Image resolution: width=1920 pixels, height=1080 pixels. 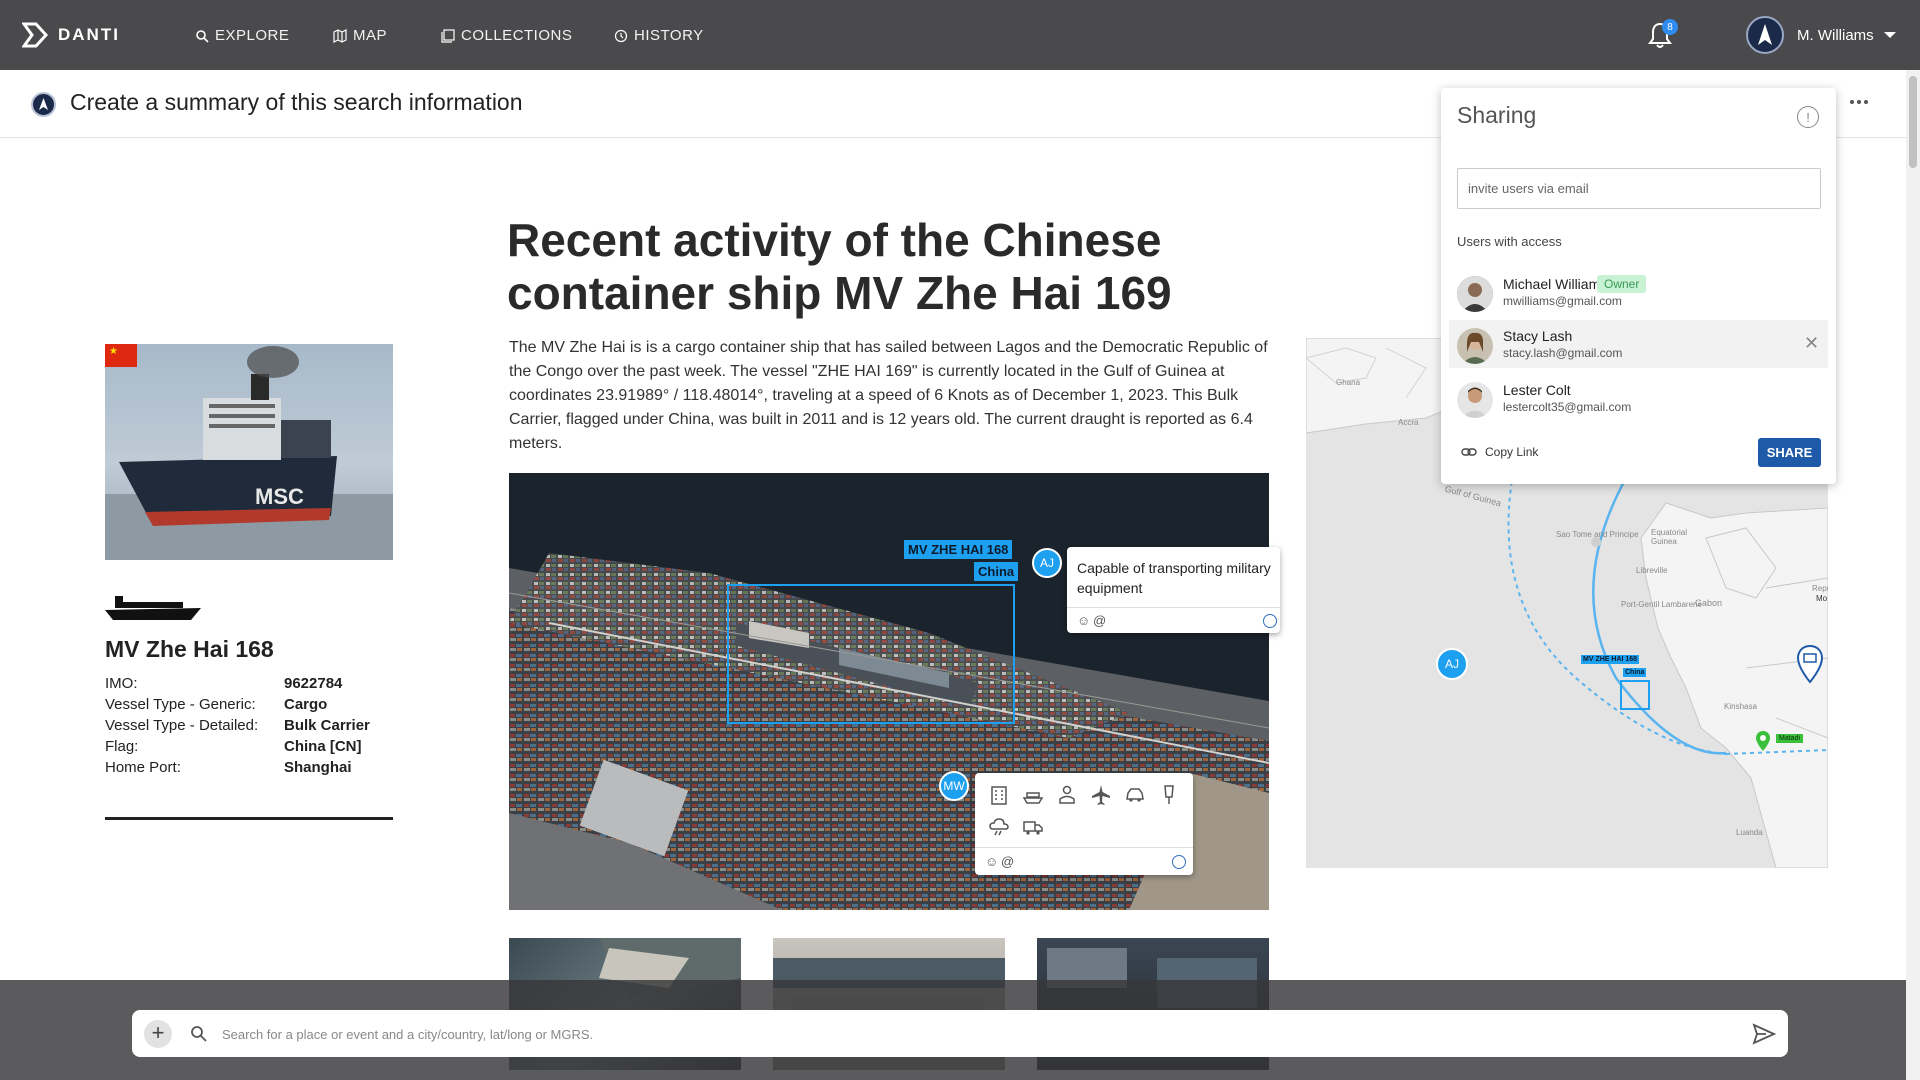 I want to click on prop-value: Bulk Carrier, so click(x=327, y=725).